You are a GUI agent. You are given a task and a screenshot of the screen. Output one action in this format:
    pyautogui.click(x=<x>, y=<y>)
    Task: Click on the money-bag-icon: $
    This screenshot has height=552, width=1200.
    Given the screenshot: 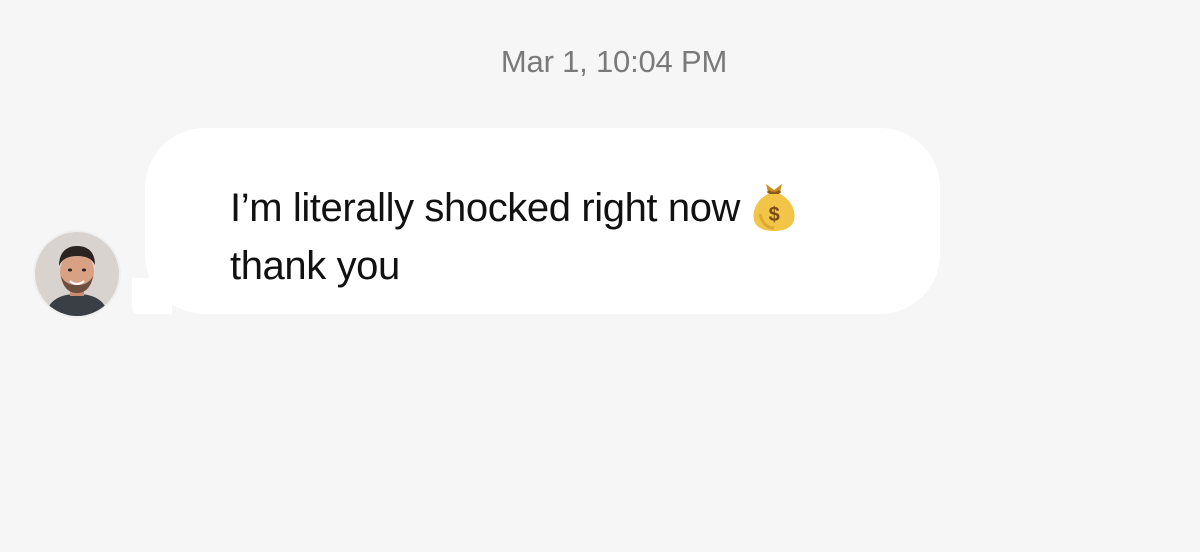 What is the action you would take?
    pyautogui.click(x=774, y=204)
    